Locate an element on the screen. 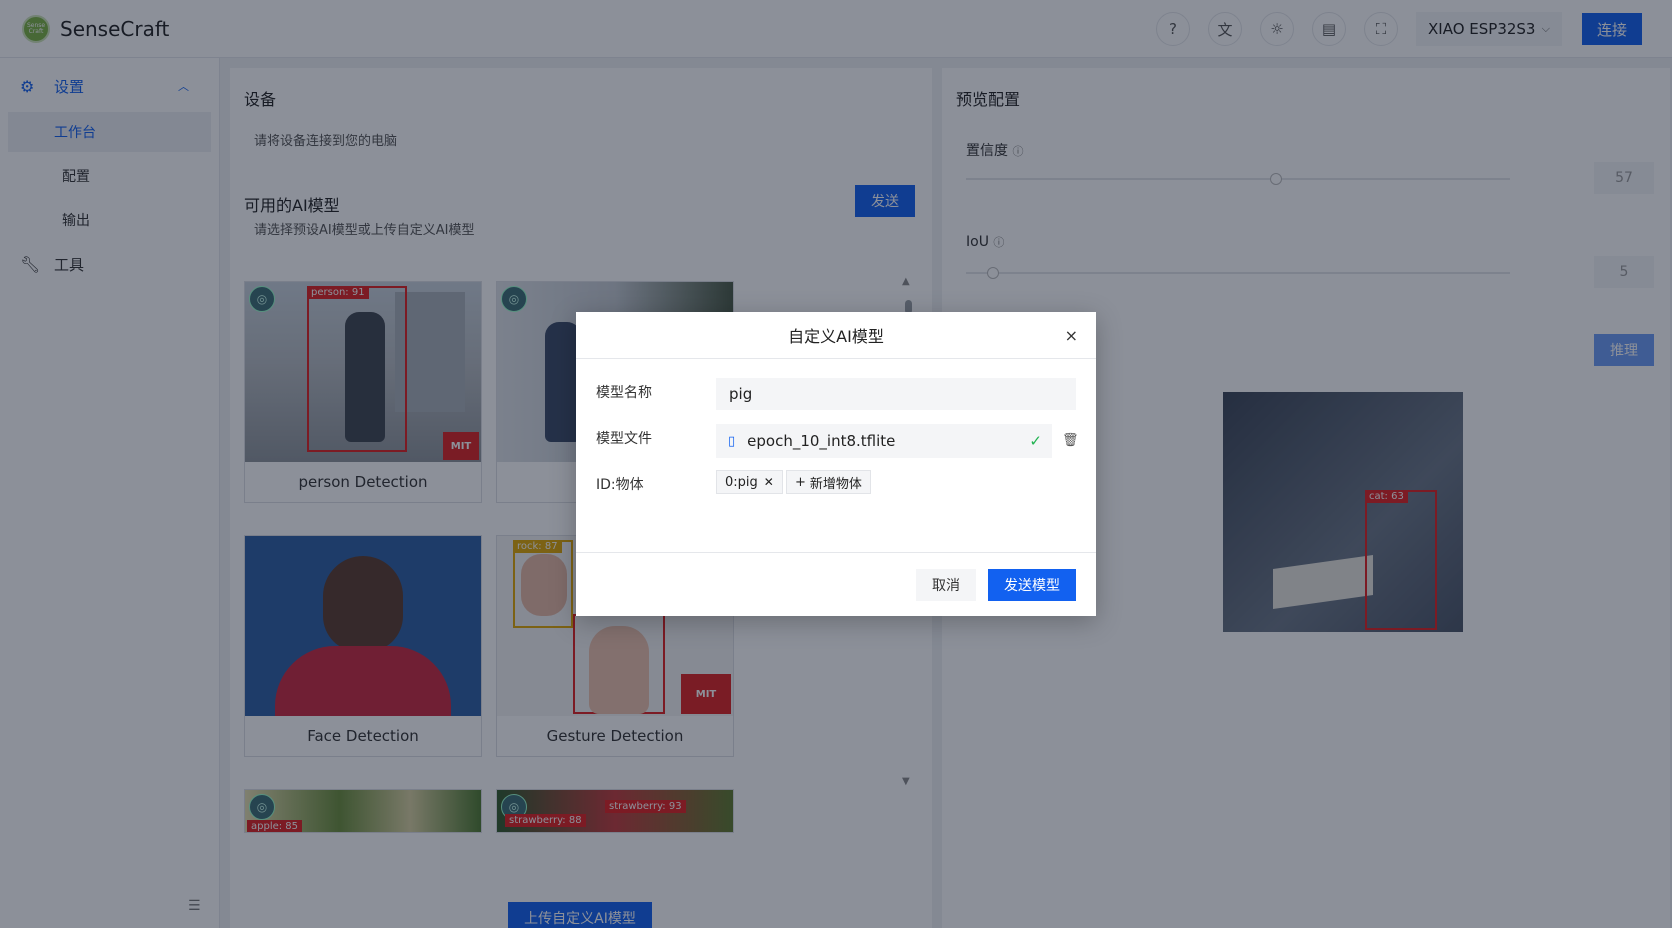  dialog-header: 自定义AI模型 × is located at coordinates (836, 335).